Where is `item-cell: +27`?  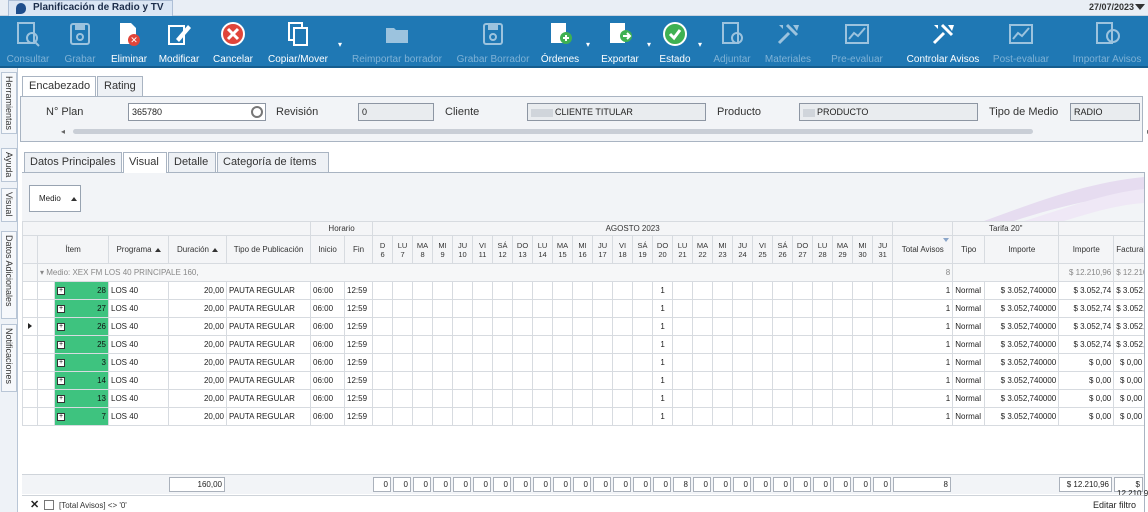 item-cell: +27 is located at coordinates (81, 308).